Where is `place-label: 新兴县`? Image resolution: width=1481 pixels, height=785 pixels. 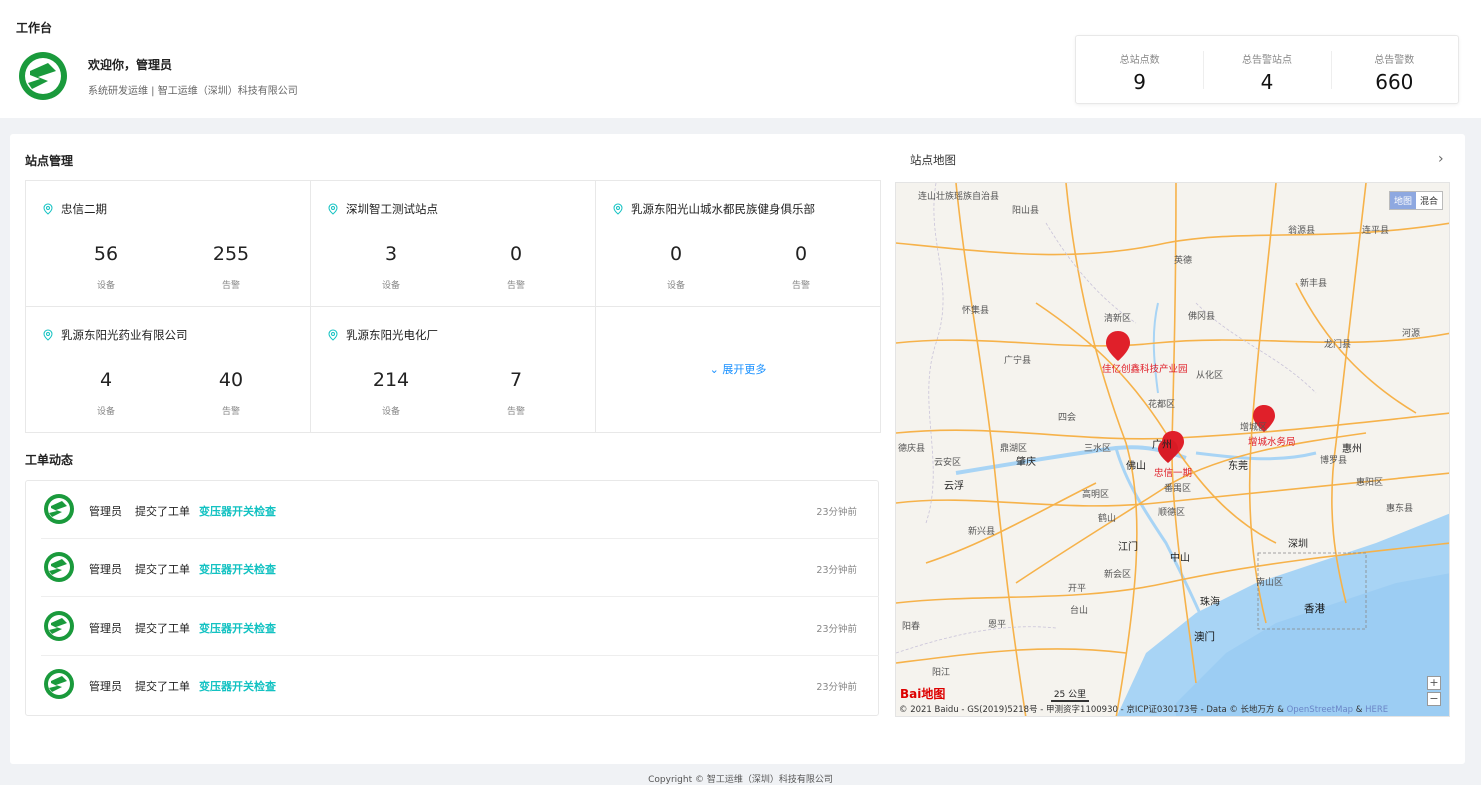 place-label: 新兴县 is located at coordinates (982, 532).